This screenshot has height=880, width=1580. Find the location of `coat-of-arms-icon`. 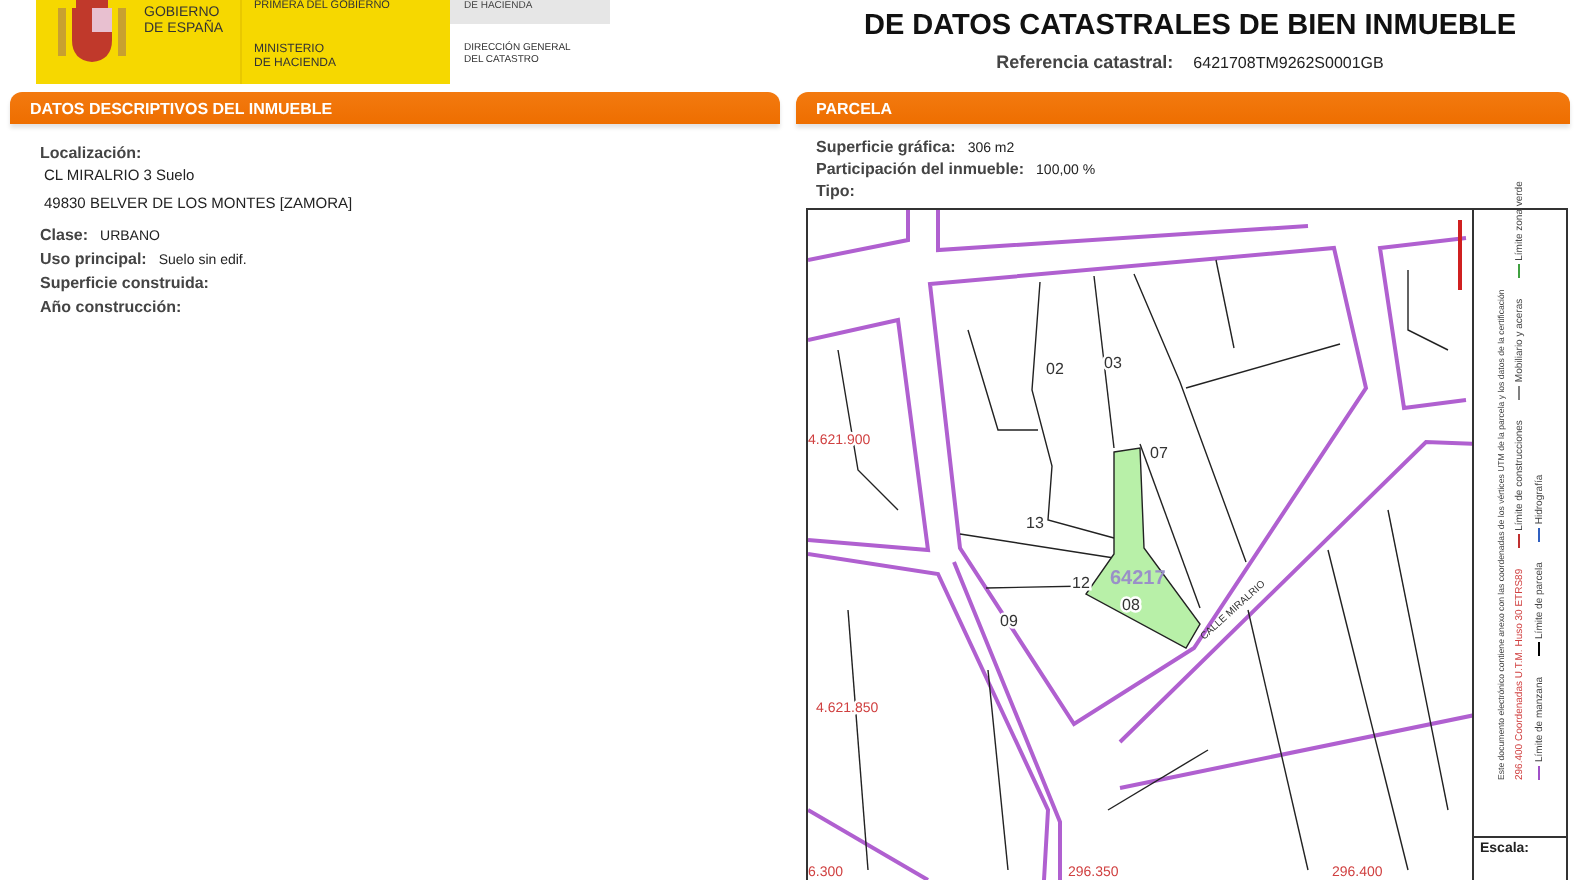

coat-of-arms-icon is located at coordinates (92, 32).